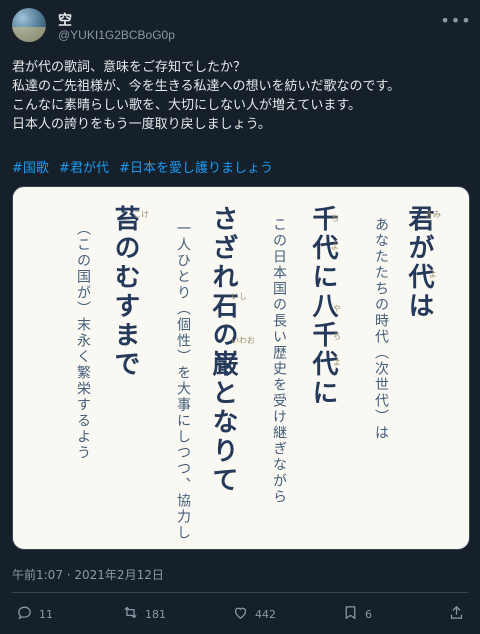  I want to click on avatar, so click(29, 25).